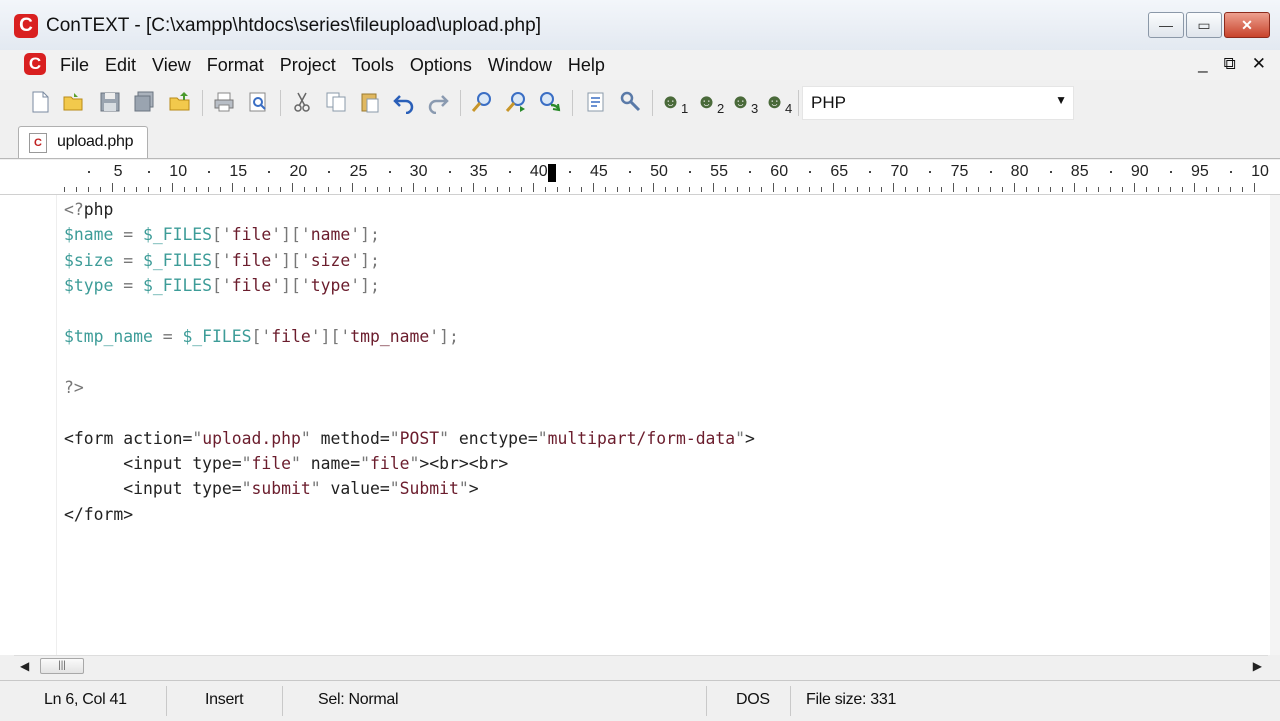 The height and width of the screenshot is (721, 1280). I want to click on document-close-button: ✕, so click(1259, 64).